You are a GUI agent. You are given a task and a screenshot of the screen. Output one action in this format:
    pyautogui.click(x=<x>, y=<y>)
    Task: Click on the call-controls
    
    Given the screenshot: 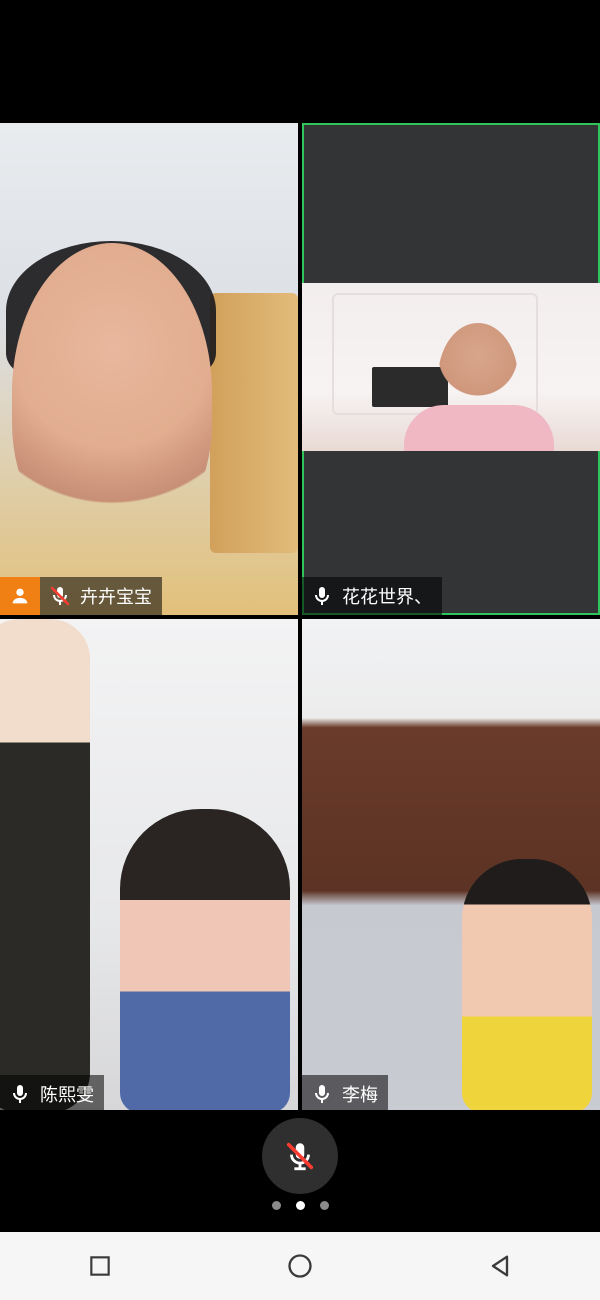 What is the action you would take?
    pyautogui.click(x=300, y=1171)
    